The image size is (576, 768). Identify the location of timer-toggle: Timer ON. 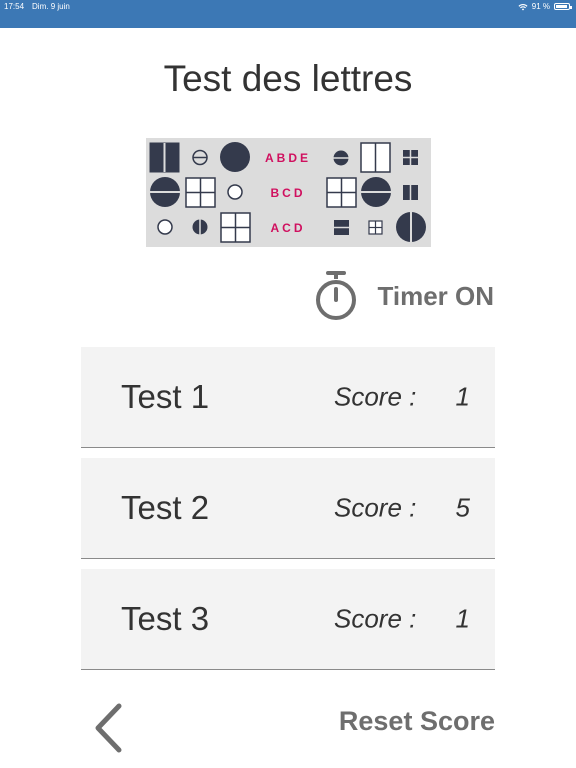
(403, 296).